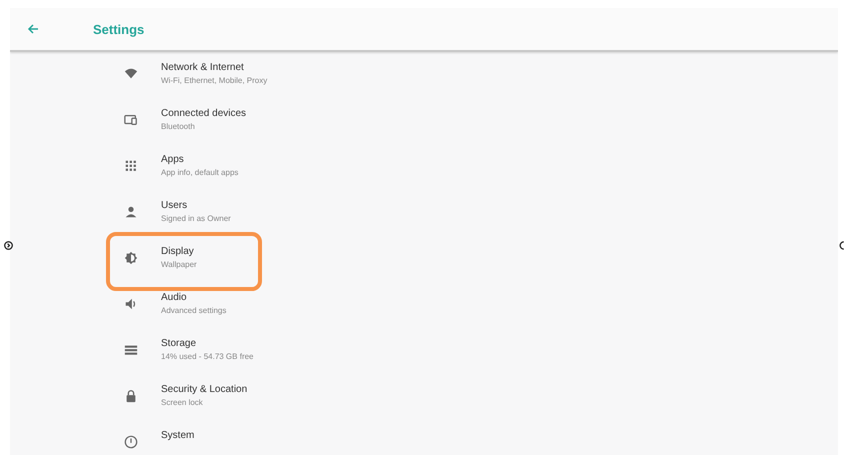  Describe the element at coordinates (33, 29) in the screenshot. I see `back-button` at that location.